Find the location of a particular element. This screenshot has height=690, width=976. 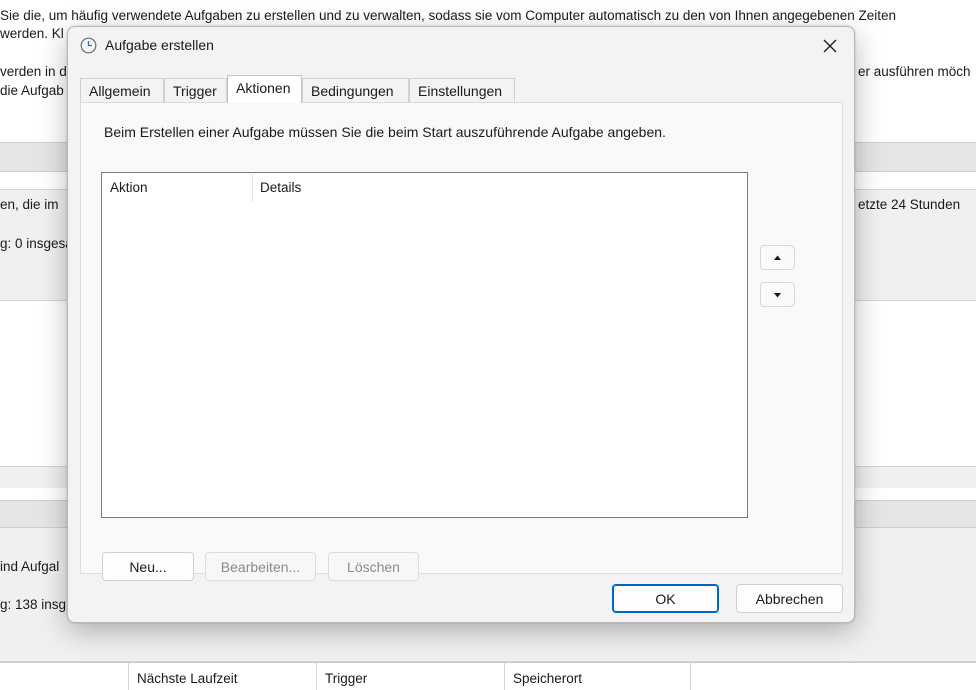

background-description-line-4: die Aufgab is located at coordinates (32, 90).